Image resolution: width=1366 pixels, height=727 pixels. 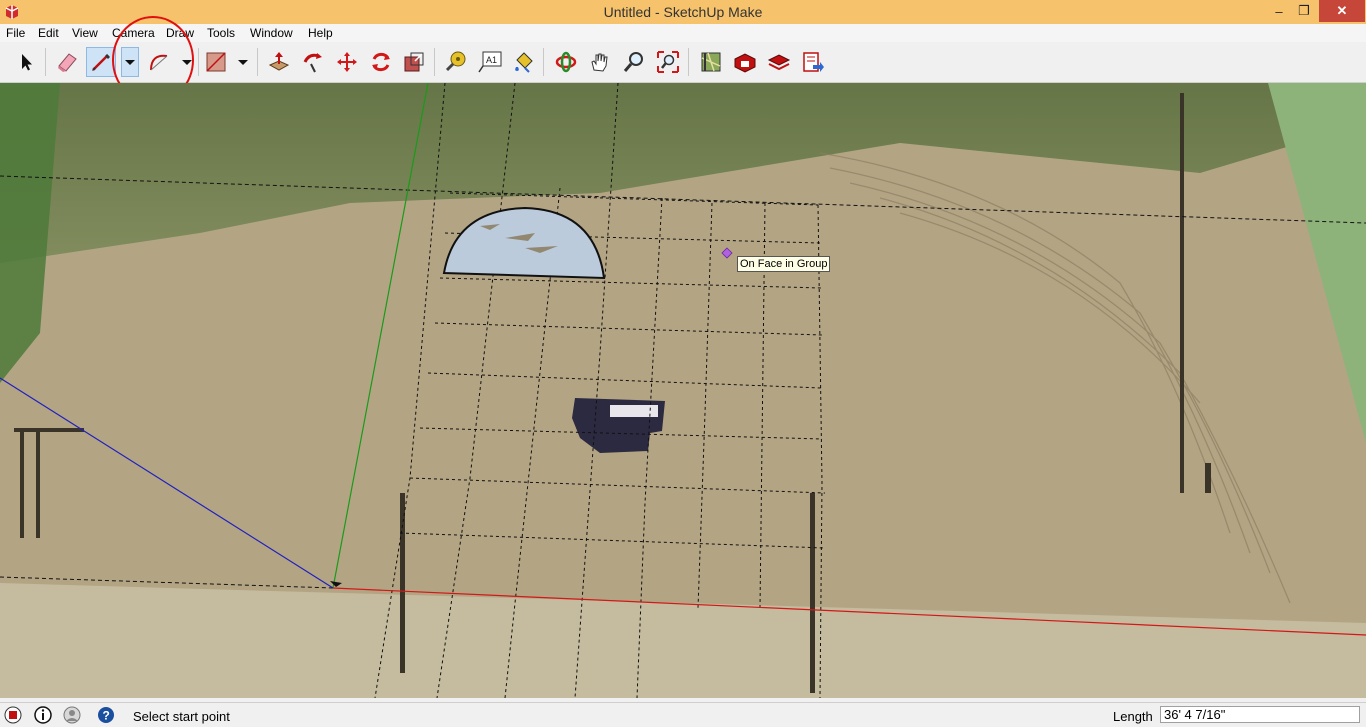 I want to click on zoom-icon, so click(x=633, y=62).